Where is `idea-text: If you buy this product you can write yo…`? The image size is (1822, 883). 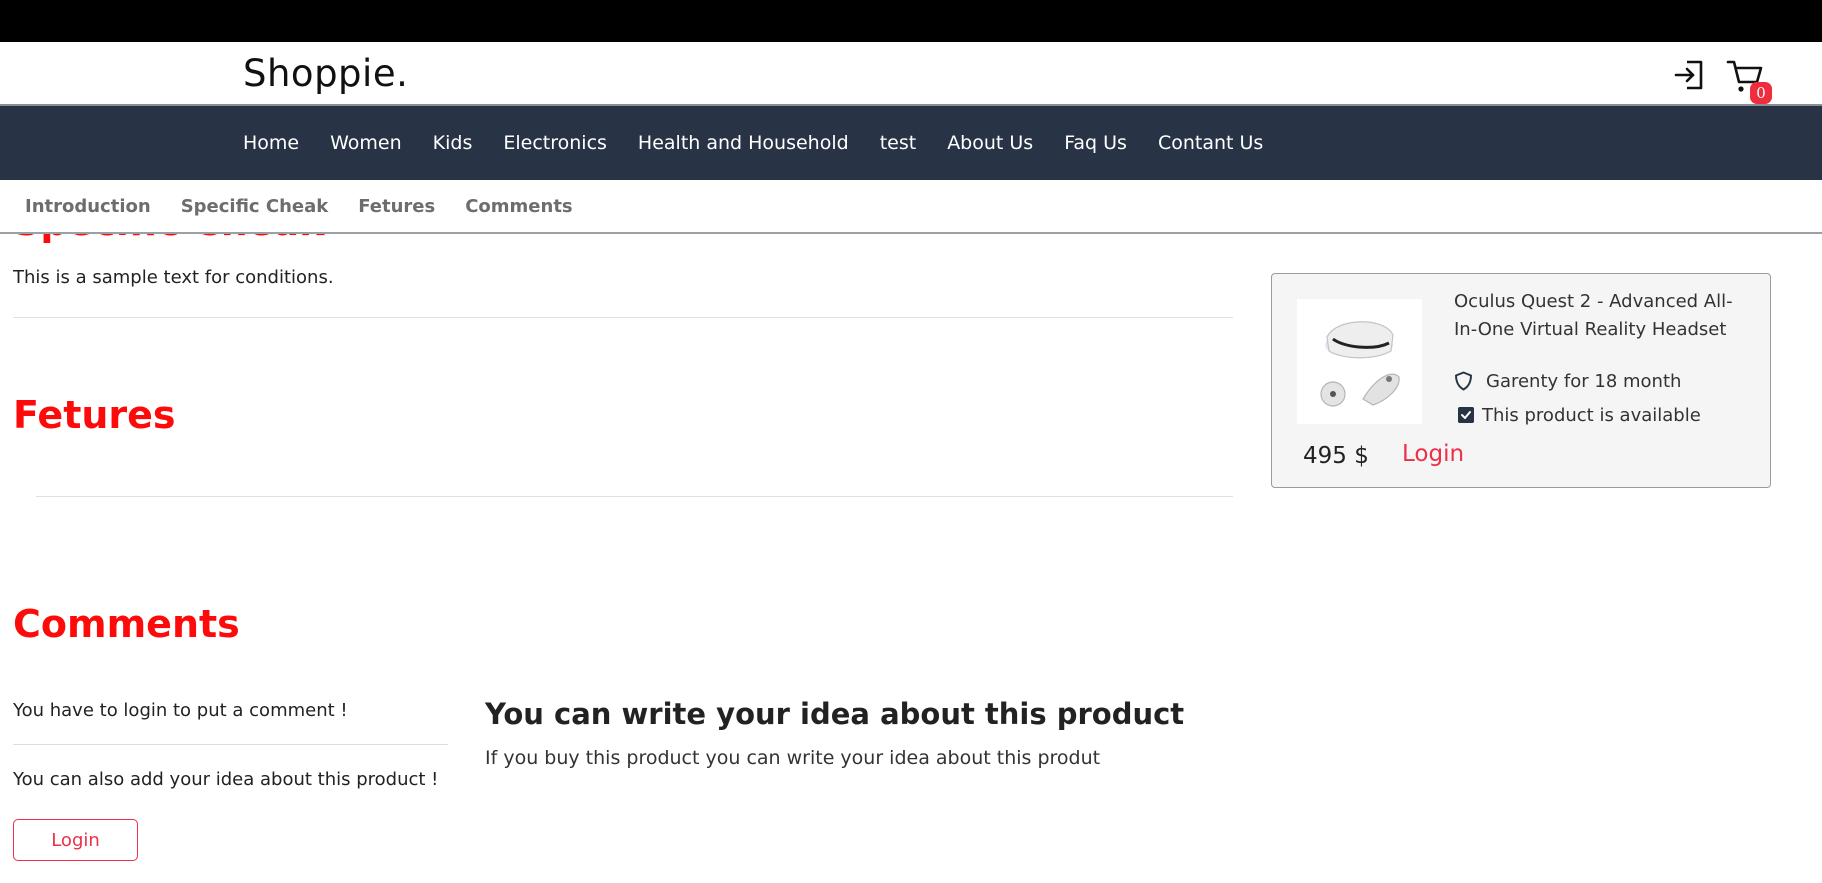 idea-text: If you buy this product you can write yo… is located at coordinates (793, 758).